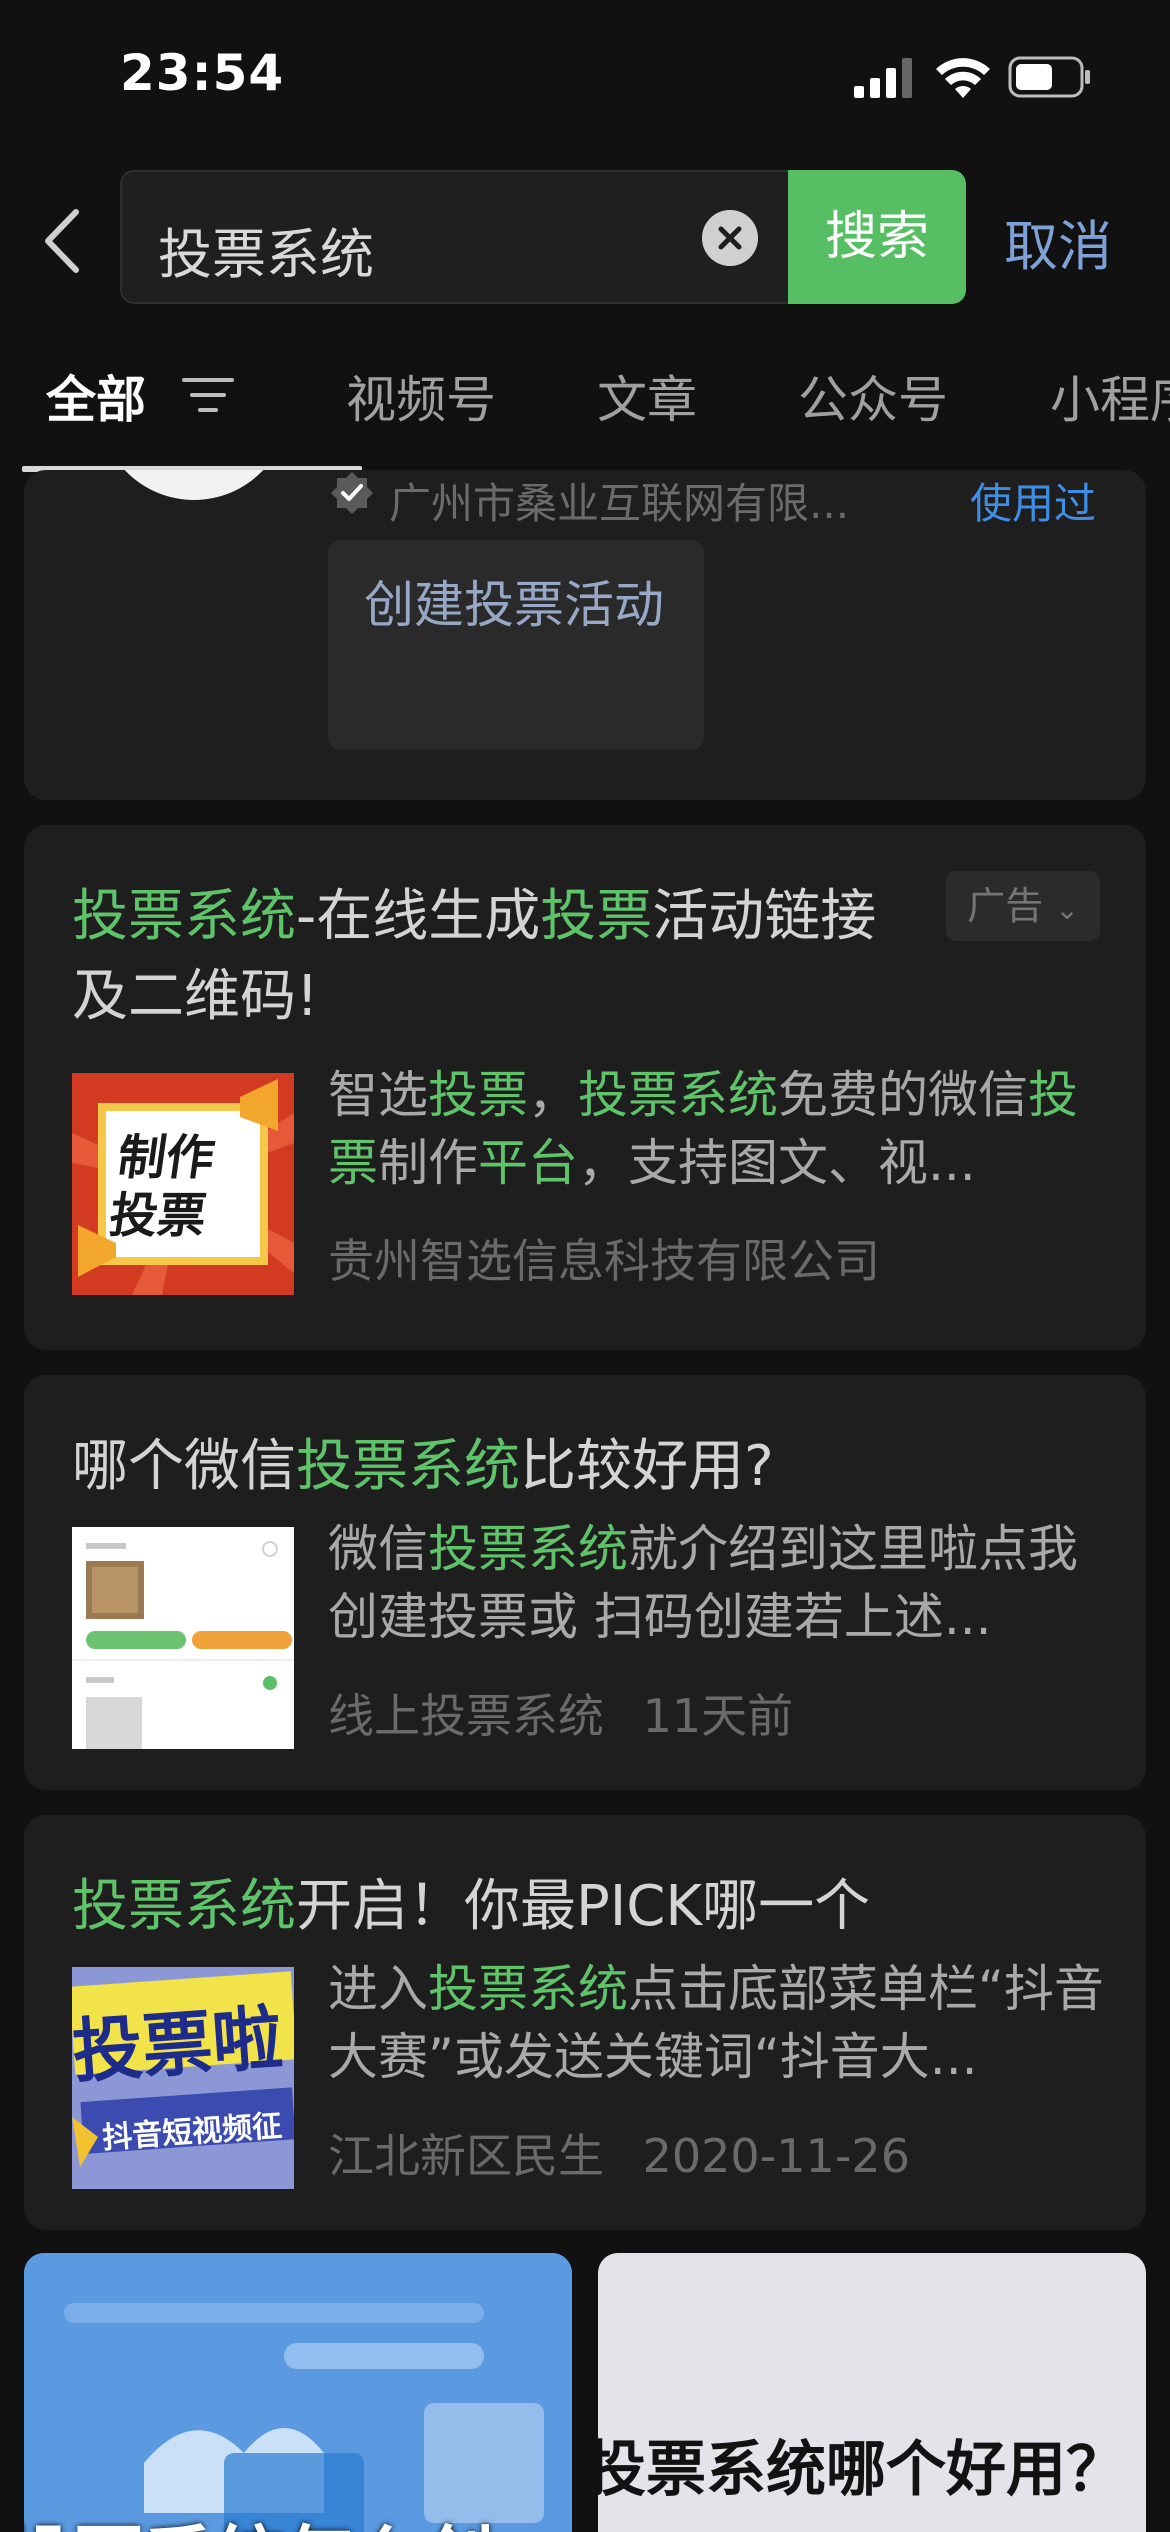 Image resolution: width=1170 pixels, height=2532 pixels. Describe the element at coordinates (184, 1466) in the screenshot. I see `title-part: 哪个微信` at that location.